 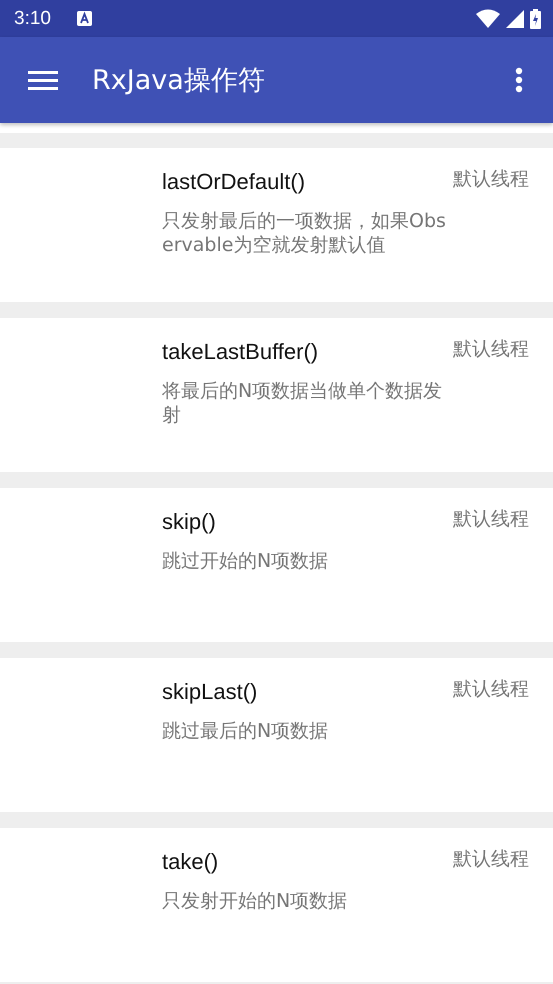 I want to click on menu-icon, so click(x=43, y=80).